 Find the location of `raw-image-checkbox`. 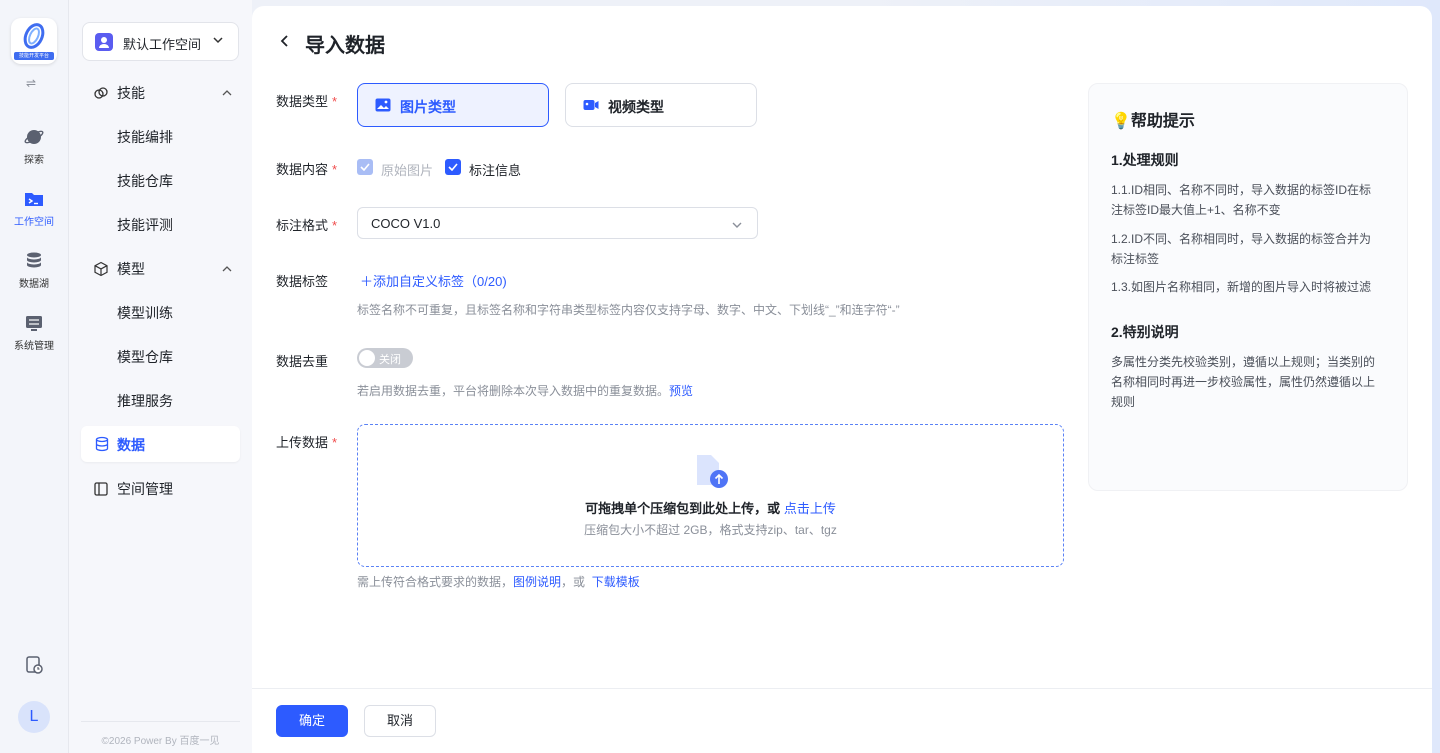

raw-image-checkbox is located at coordinates (365, 167).